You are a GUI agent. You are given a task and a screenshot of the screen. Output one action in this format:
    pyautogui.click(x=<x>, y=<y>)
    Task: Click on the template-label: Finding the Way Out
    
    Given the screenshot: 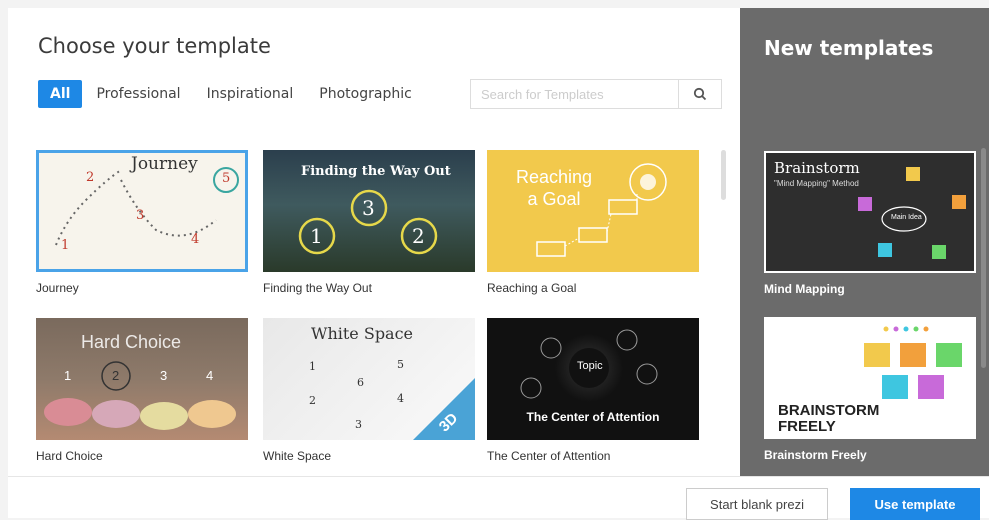 What is the action you would take?
    pyautogui.click(x=317, y=288)
    